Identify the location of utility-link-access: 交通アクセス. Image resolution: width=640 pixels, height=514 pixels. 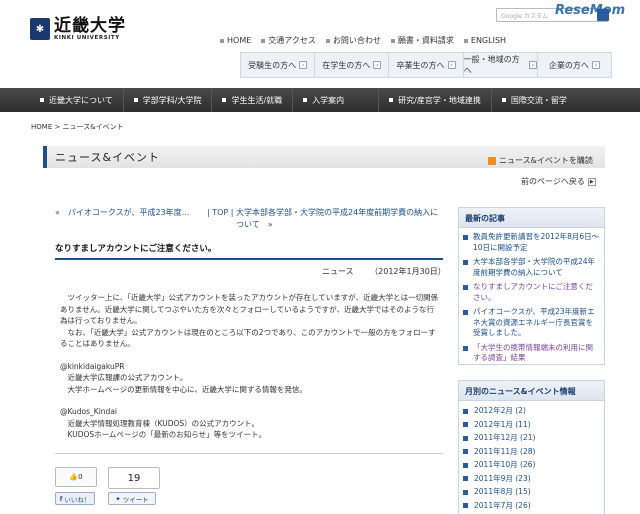
(288, 40).